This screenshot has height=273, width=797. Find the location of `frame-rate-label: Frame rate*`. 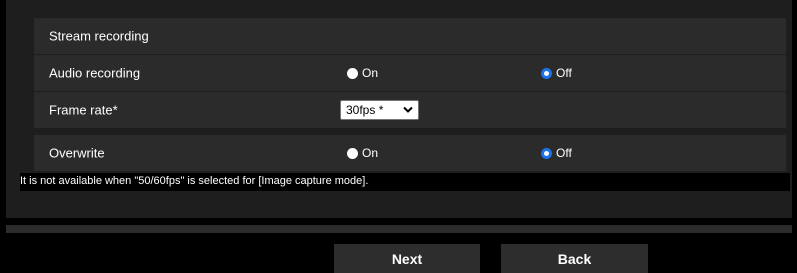

frame-rate-label: Frame rate* is located at coordinates (83, 110).